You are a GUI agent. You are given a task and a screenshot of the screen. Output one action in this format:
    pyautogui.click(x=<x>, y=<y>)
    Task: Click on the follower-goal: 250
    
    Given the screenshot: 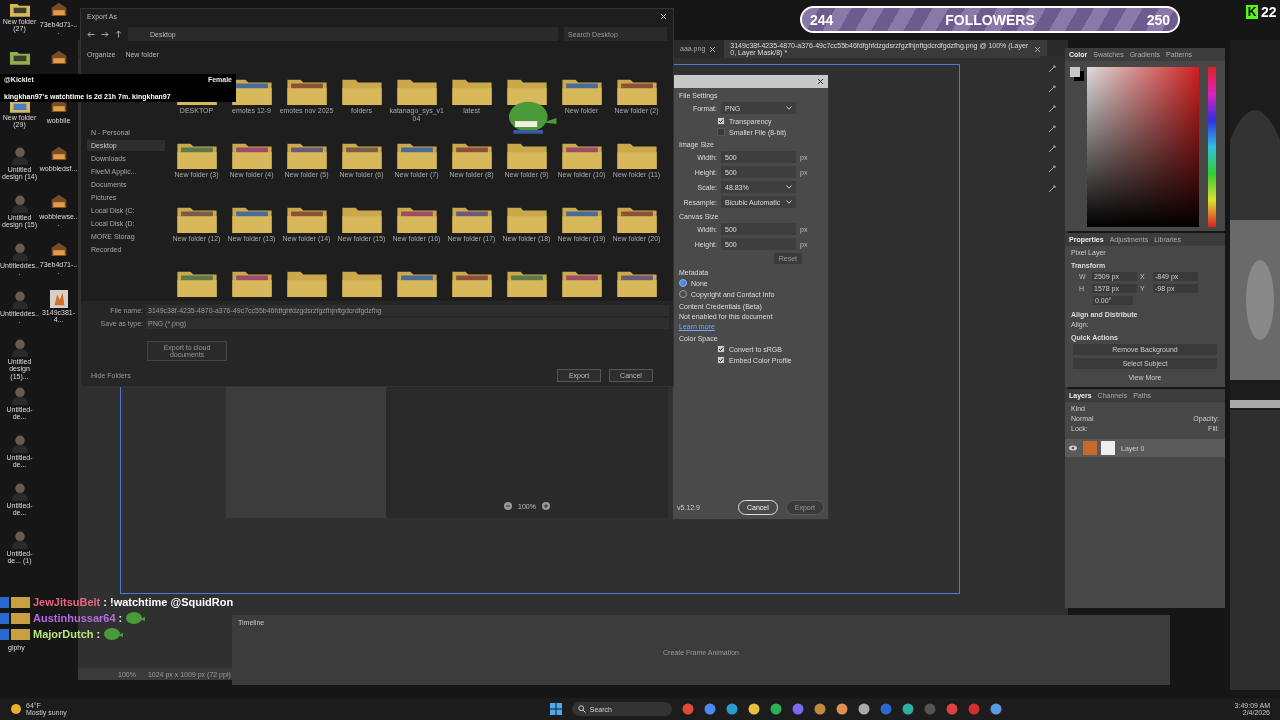 What is the action you would take?
    pyautogui.click(x=1158, y=19)
    